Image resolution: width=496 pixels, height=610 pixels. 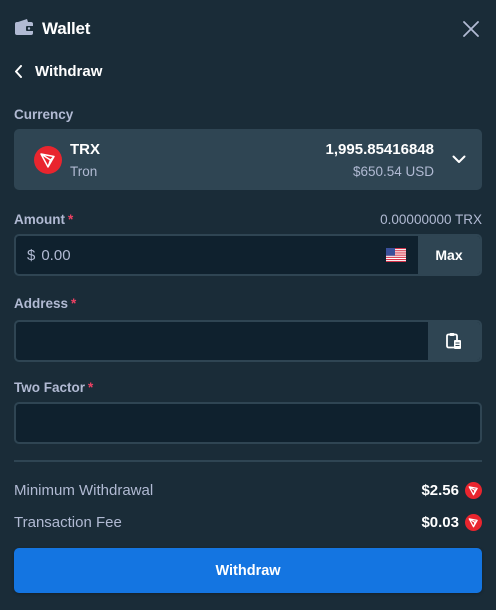 I want to click on two-factor-field, so click(x=248, y=423).